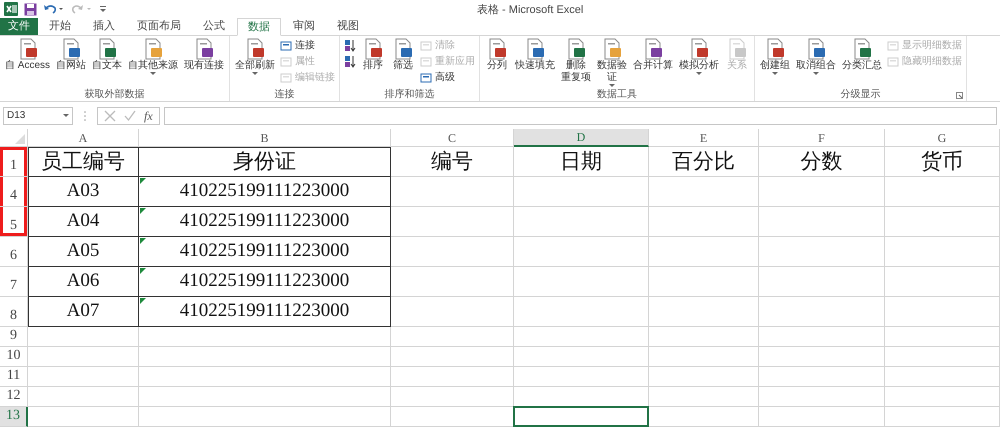 Image resolution: width=1000 pixels, height=431 pixels. I want to click on table-cell: A04, so click(83, 222).